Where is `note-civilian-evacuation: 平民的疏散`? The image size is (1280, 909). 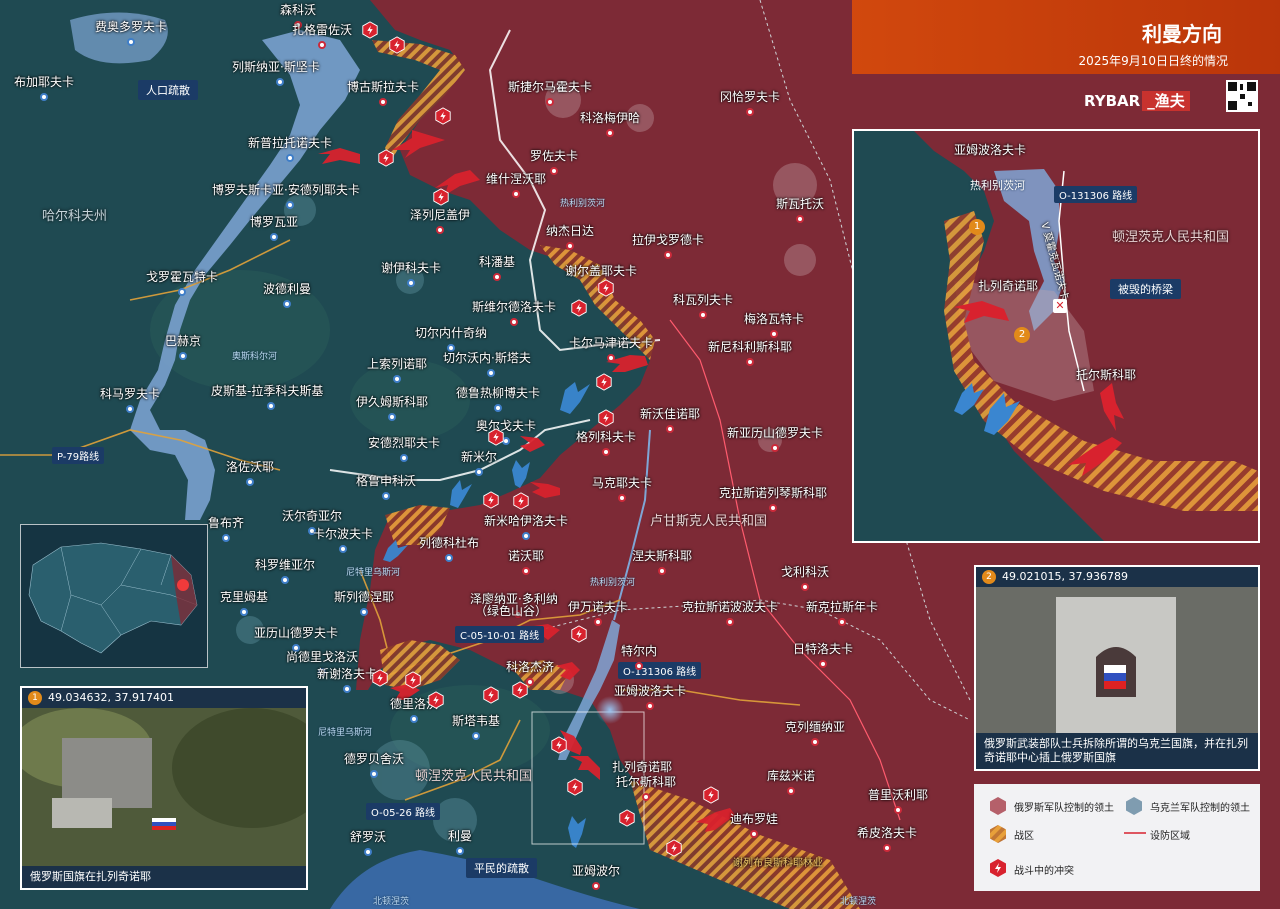 note-civilian-evacuation: 平民的疏散 is located at coordinates (501, 868).